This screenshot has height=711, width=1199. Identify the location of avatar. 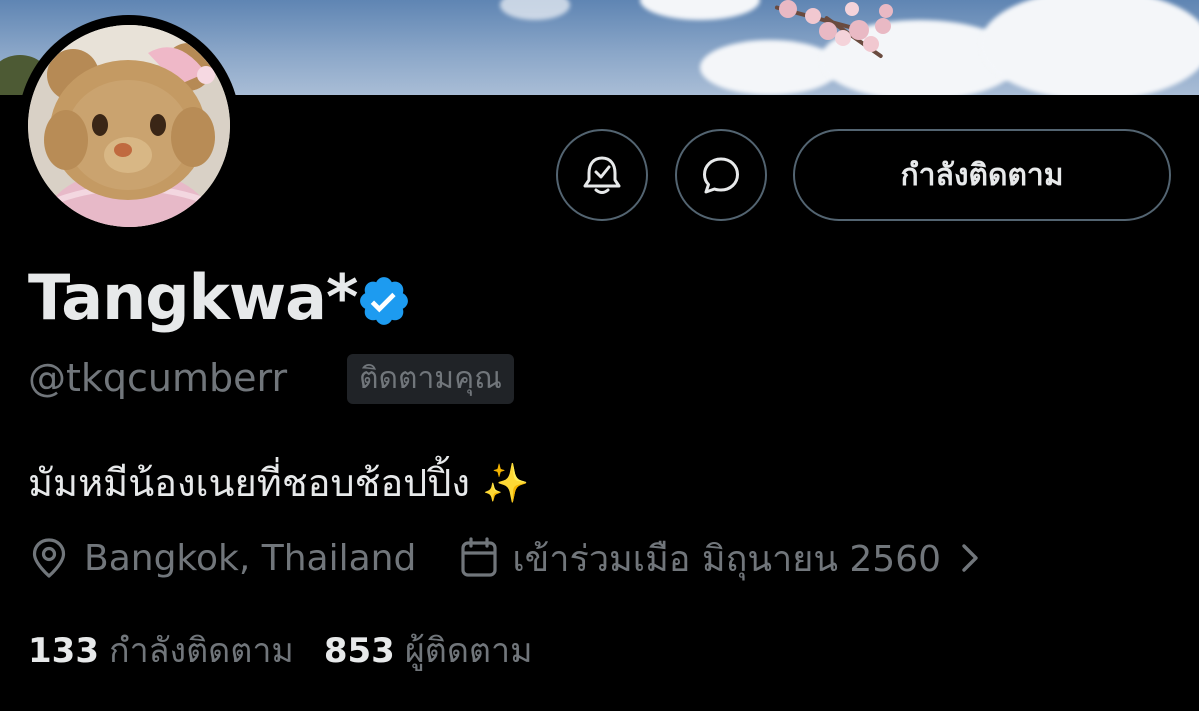
(129, 126).